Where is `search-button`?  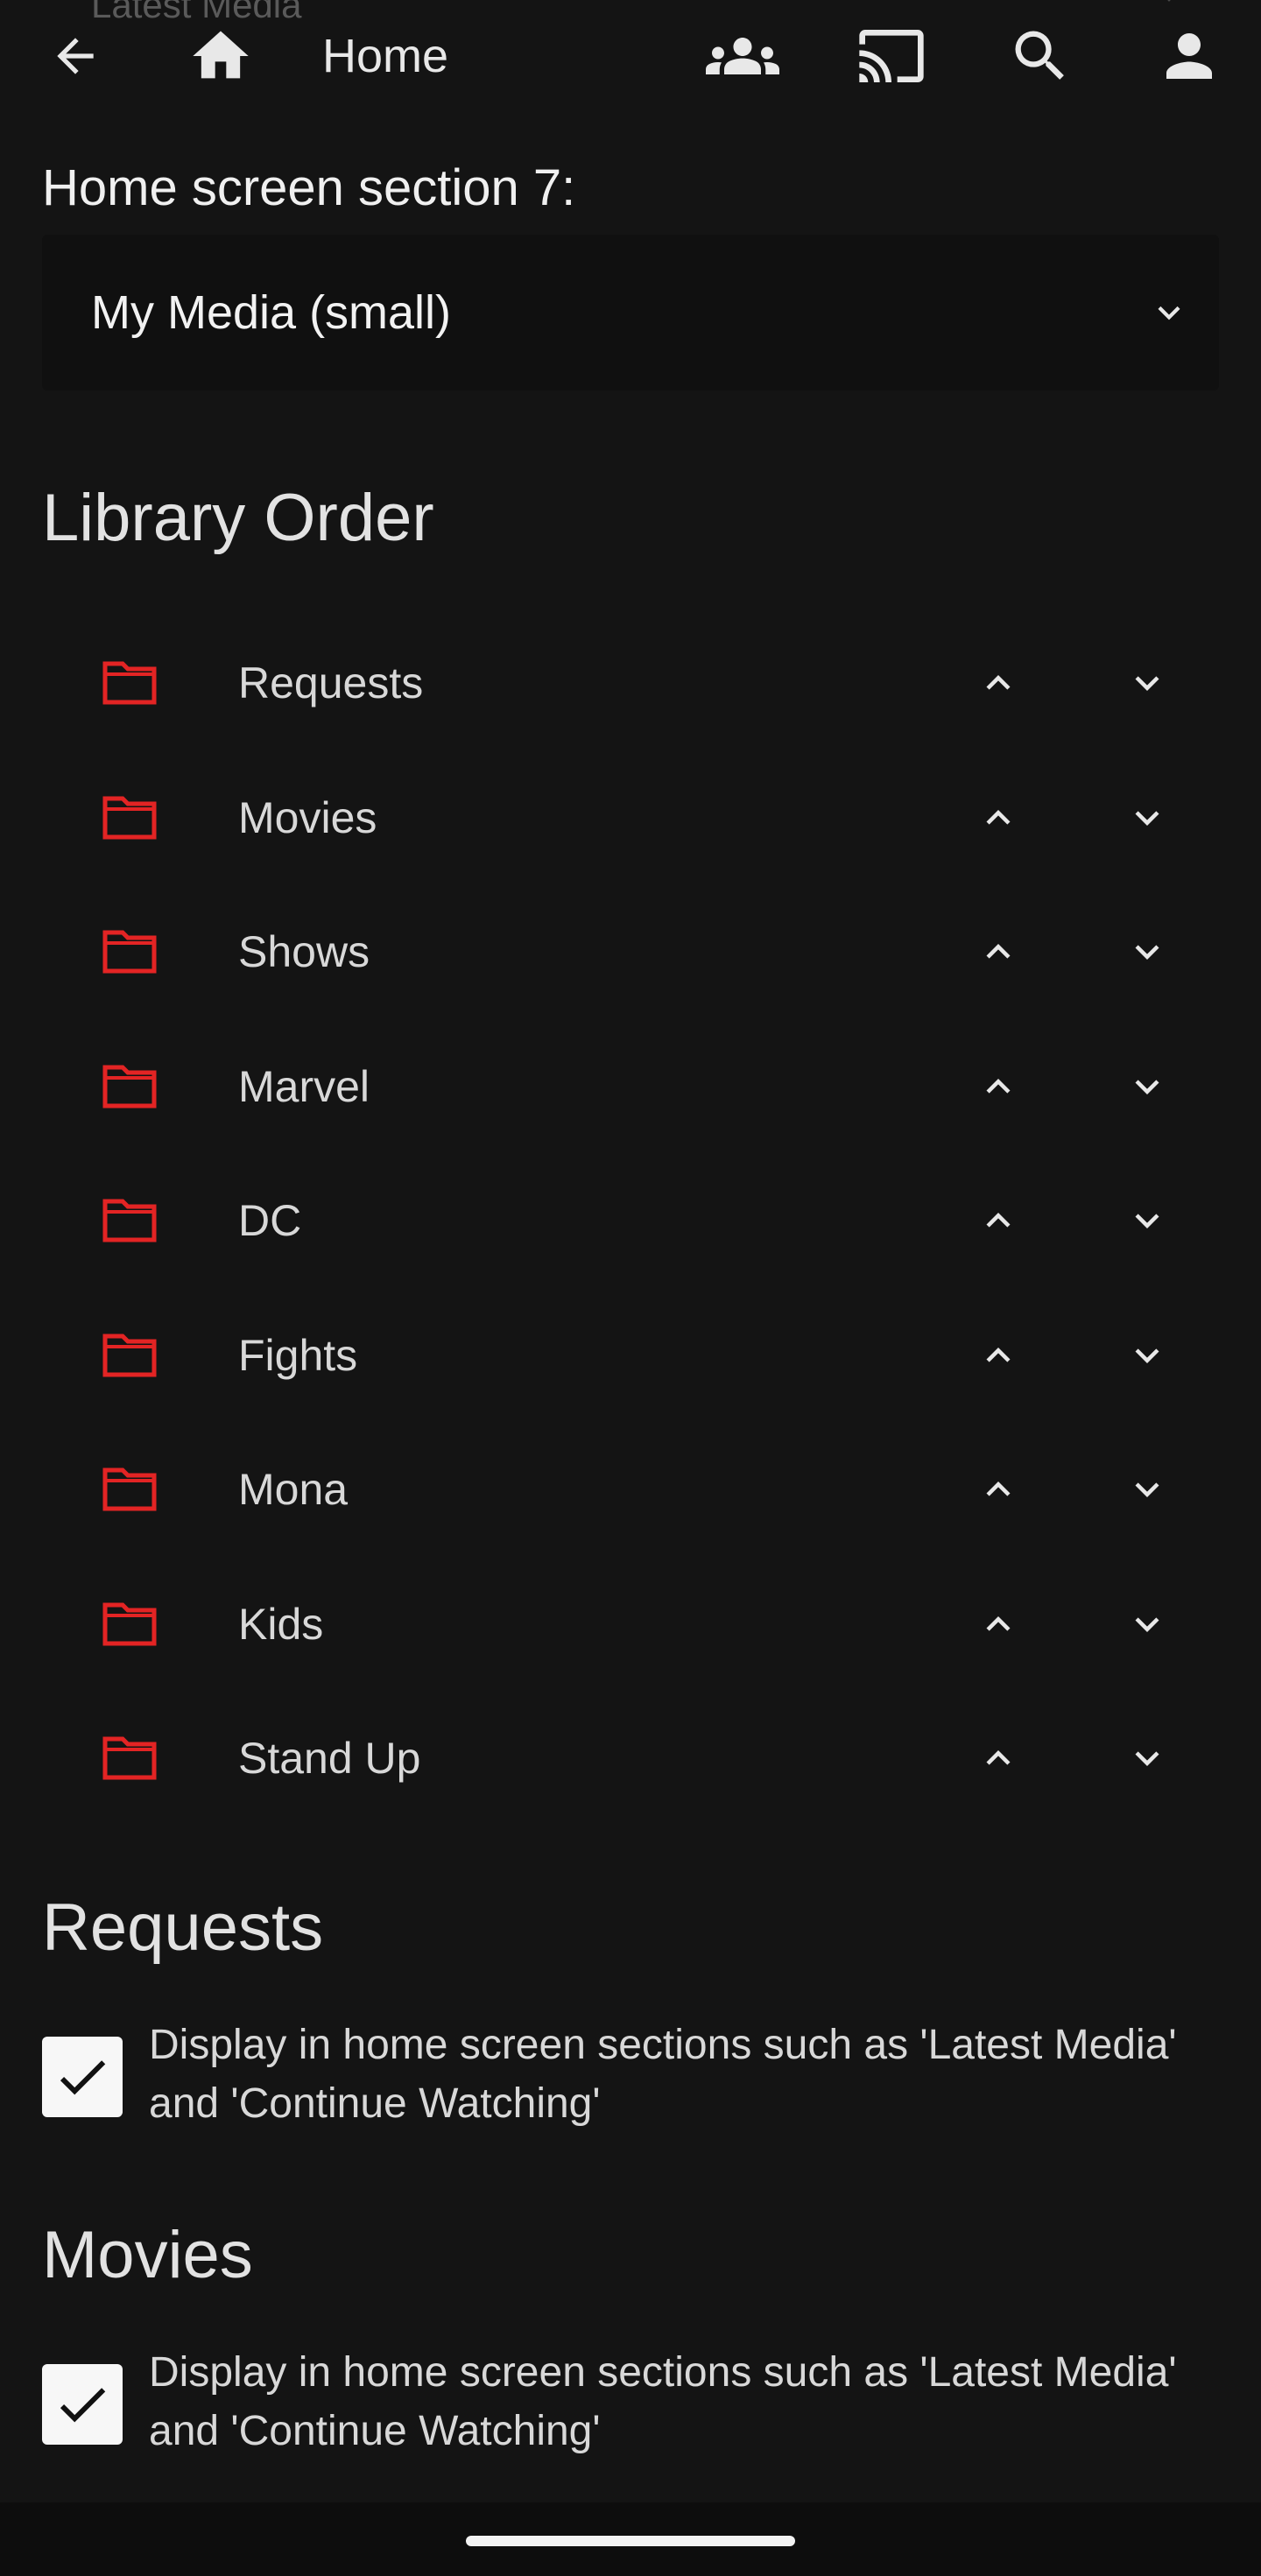
search-button is located at coordinates (1040, 56).